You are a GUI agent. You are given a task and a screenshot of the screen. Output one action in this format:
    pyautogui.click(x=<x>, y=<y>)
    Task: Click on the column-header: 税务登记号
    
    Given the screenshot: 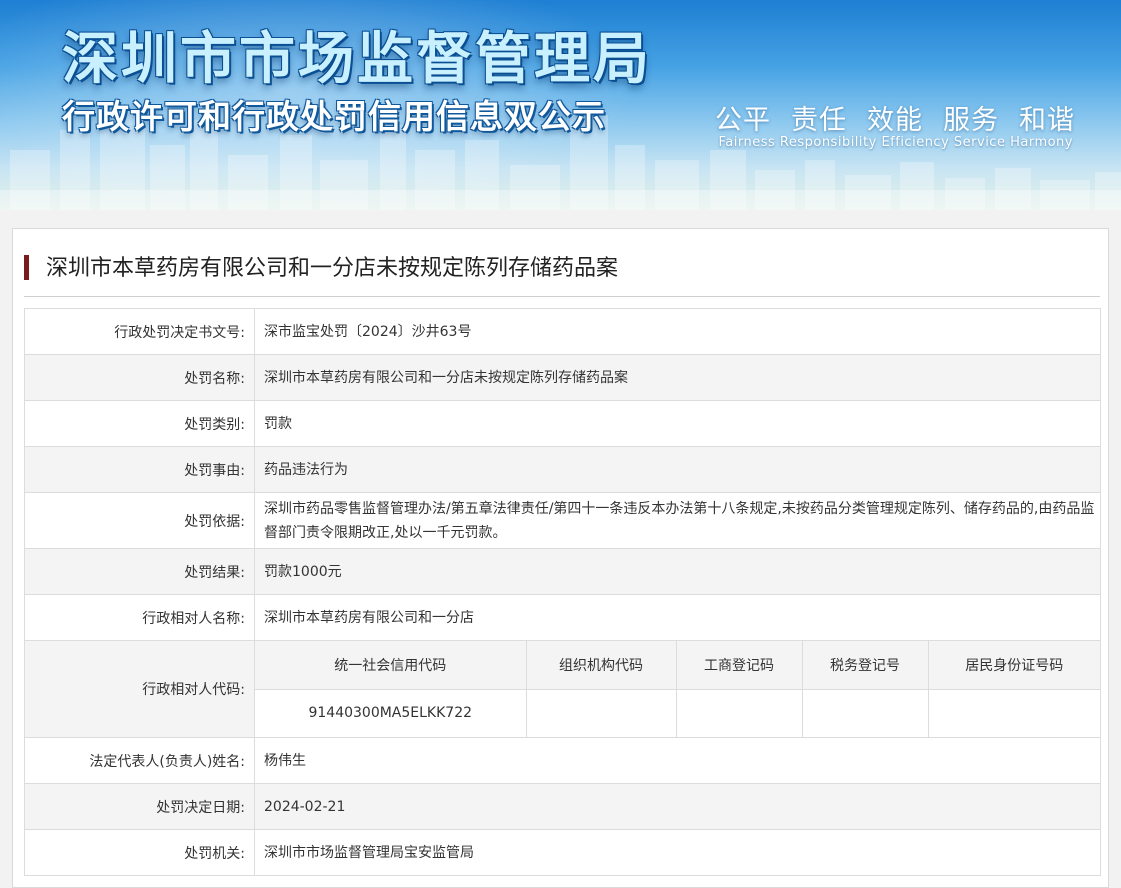 What is the action you would take?
    pyautogui.click(x=865, y=665)
    